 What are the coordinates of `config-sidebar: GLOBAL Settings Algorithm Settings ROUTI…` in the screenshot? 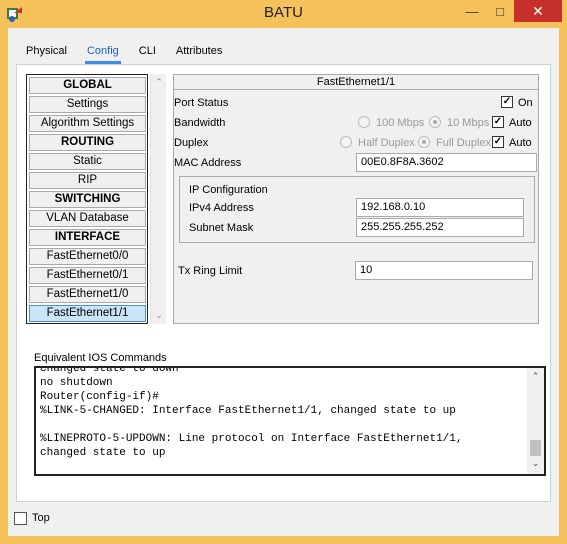 It's located at (87, 199).